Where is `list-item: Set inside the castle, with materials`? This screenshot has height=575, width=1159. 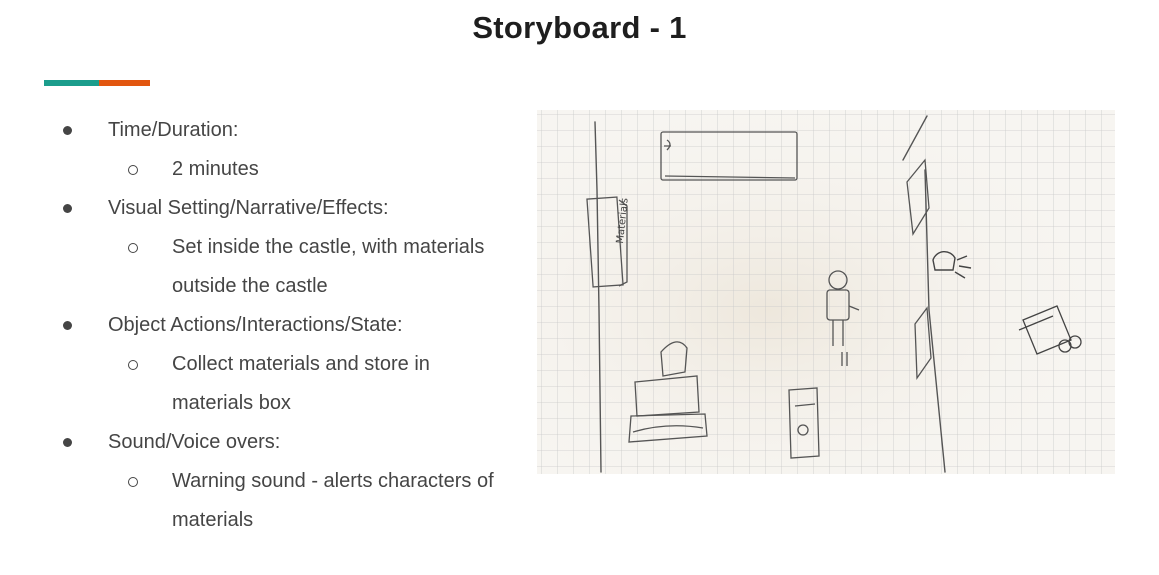
list-item: Set inside the castle, with materials is located at coordinates (265, 247).